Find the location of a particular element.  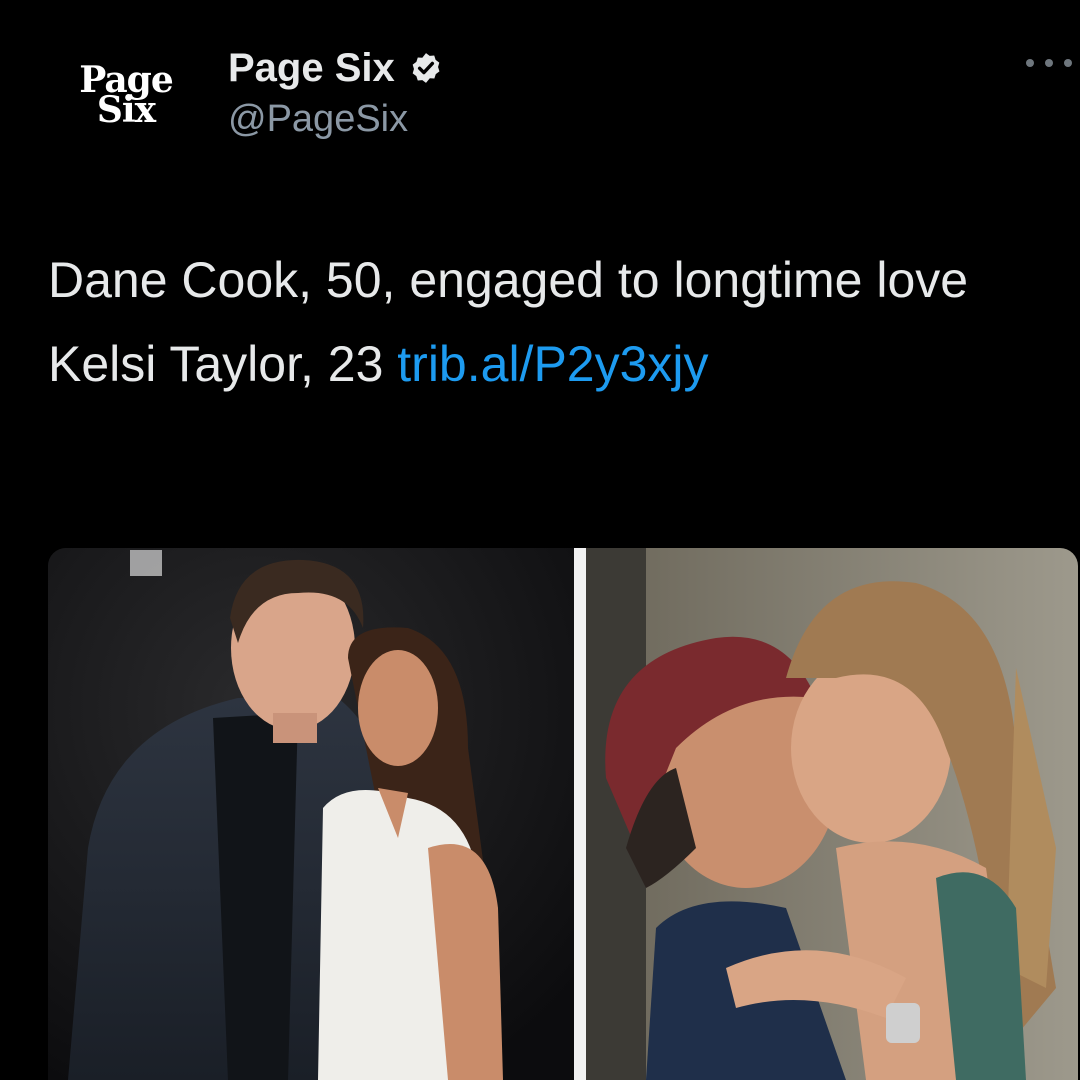

account-info: Page Six @PageSix is located at coordinates (335, 91).